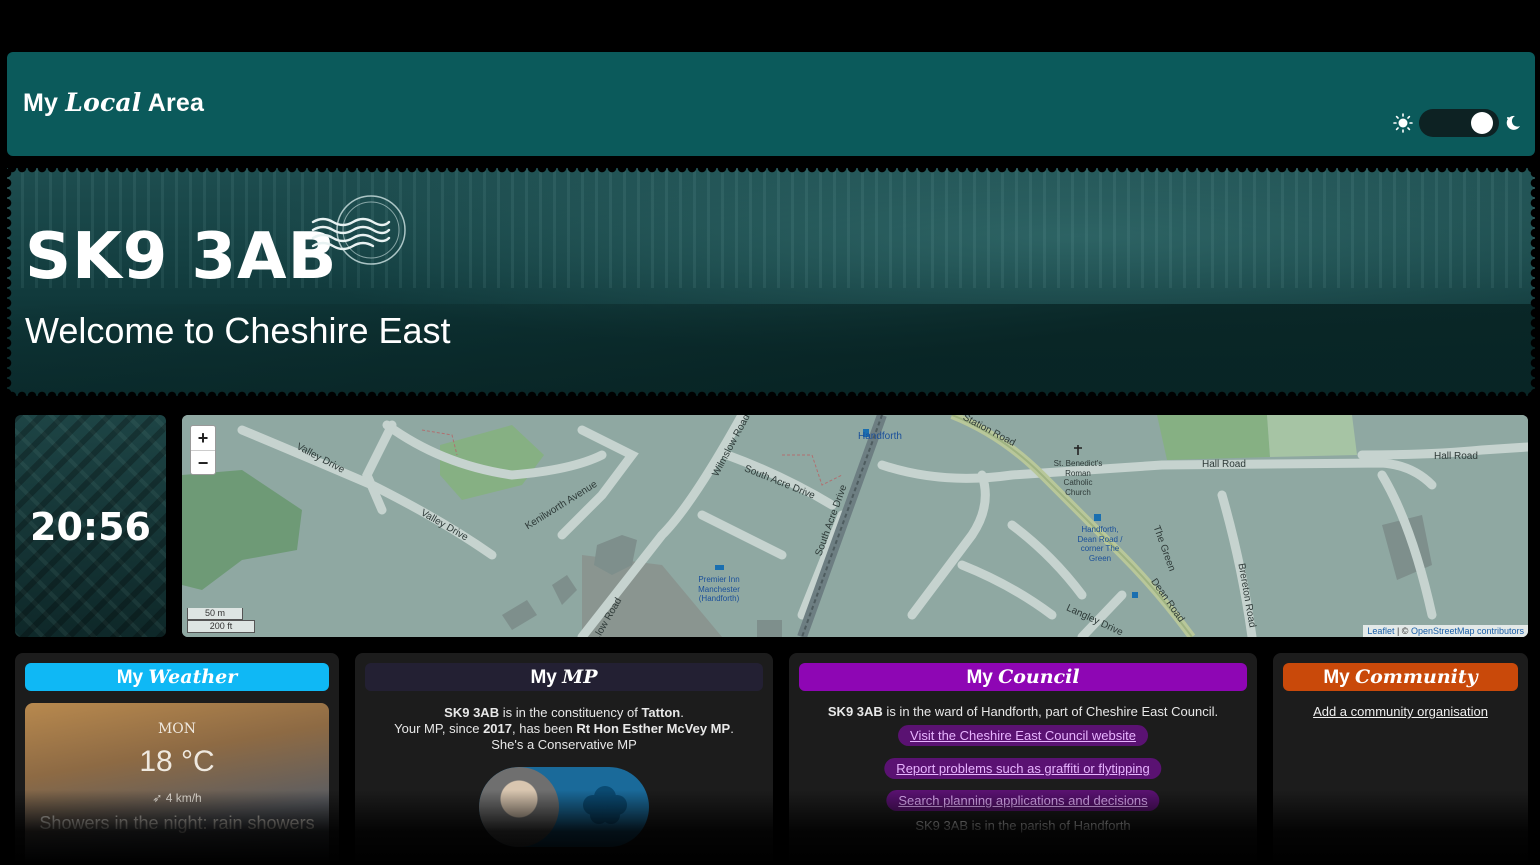 This screenshot has width=1540, height=865. What do you see at coordinates (1513, 122) in the screenshot?
I see `moon-icon` at bounding box center [1513, 122].